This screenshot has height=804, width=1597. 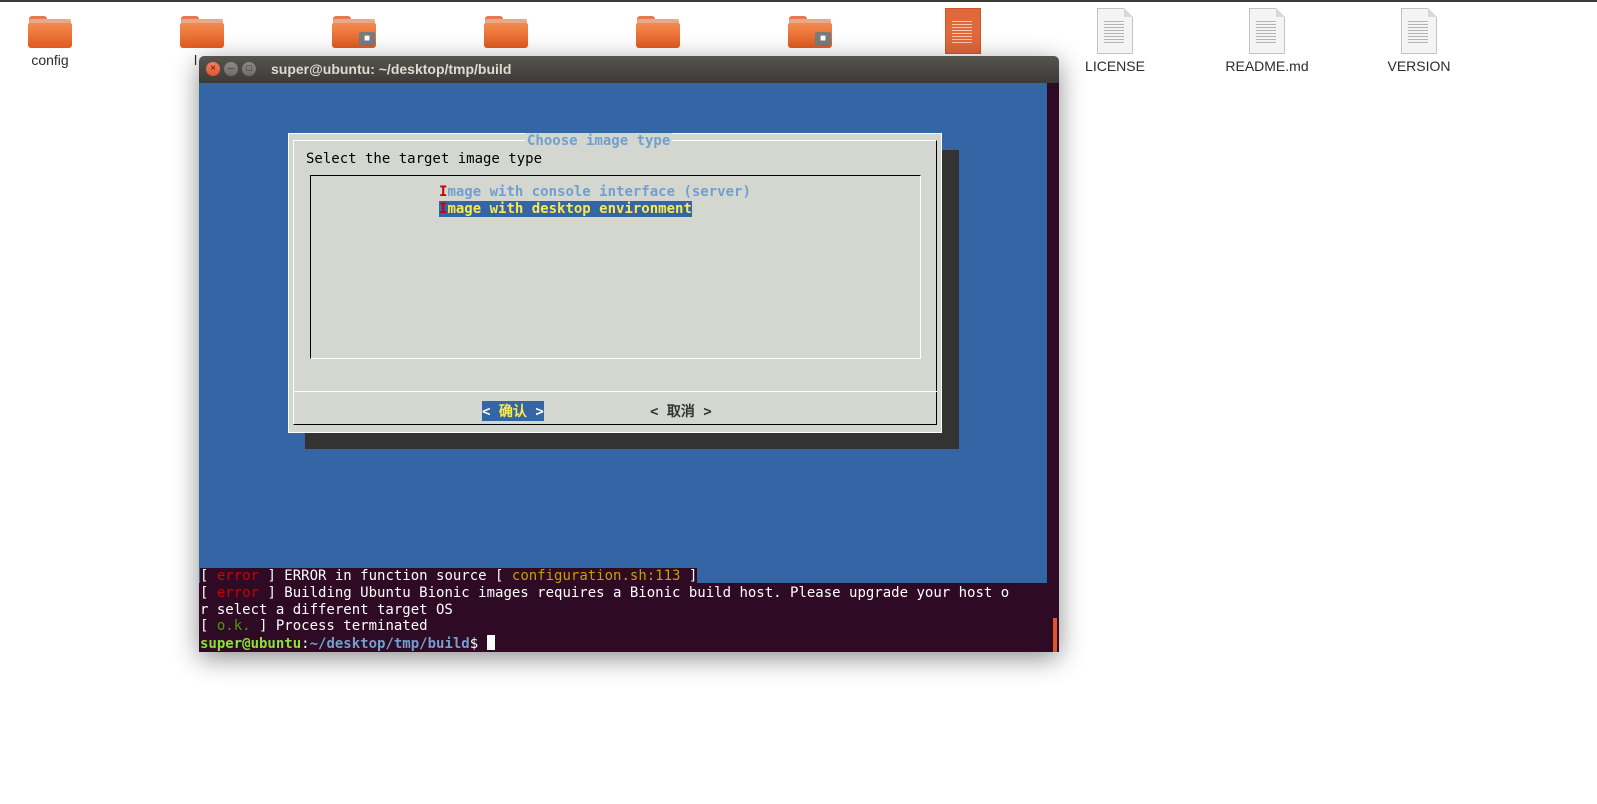 I want to click on desktop-icon-label: config, so click(x=50, y=60).